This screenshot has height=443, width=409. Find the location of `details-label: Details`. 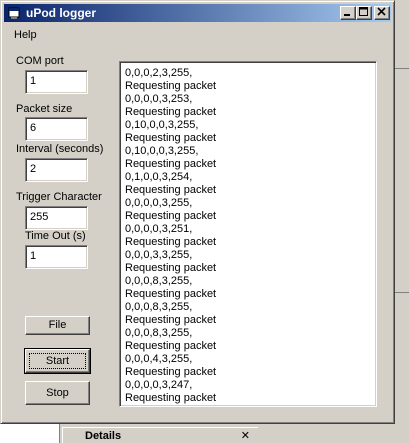

details-label: Details is located at coordinates (103, 436).